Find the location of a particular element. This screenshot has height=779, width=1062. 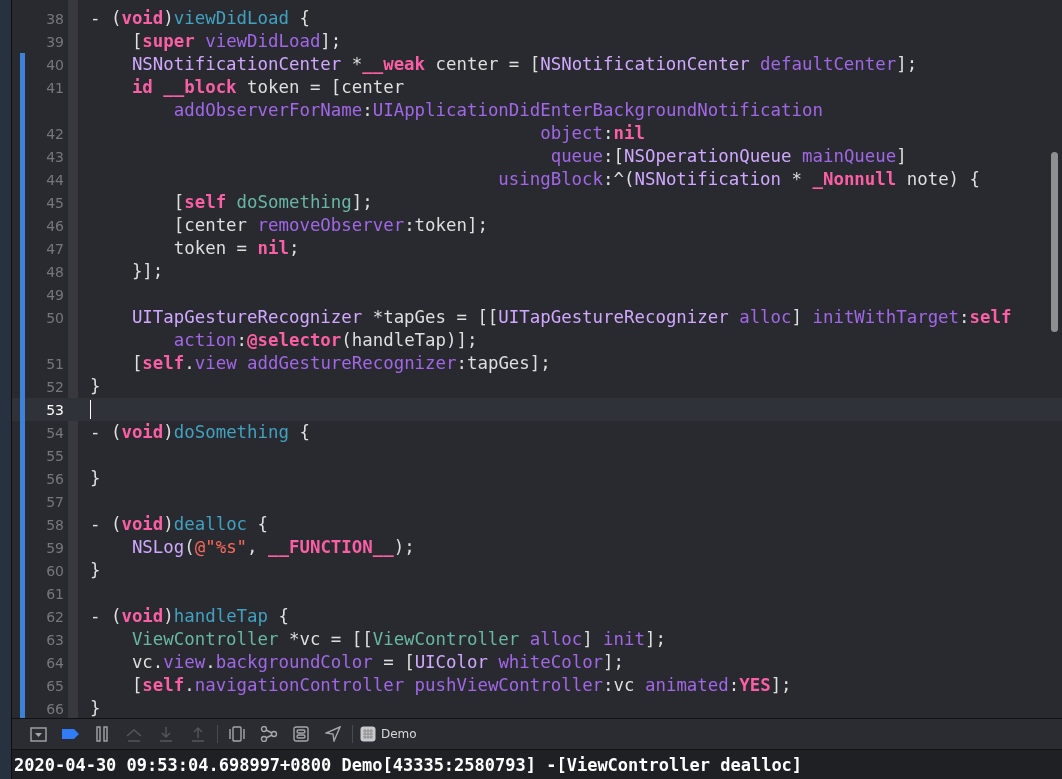

code-line: token = nil; is located at coordinates (236, 248).